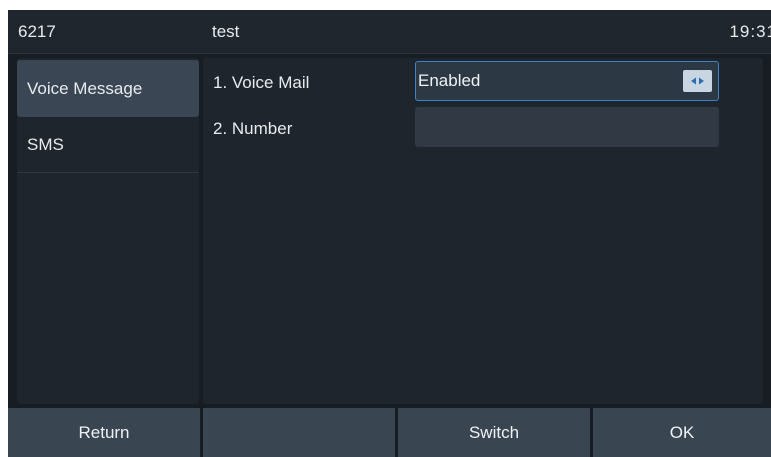 This screenshot has width=771, height=457. What do you see at coordinates (253, 128) in the screenshot?
I see `number-label: 2. Number` at bounding box center [253, 128].